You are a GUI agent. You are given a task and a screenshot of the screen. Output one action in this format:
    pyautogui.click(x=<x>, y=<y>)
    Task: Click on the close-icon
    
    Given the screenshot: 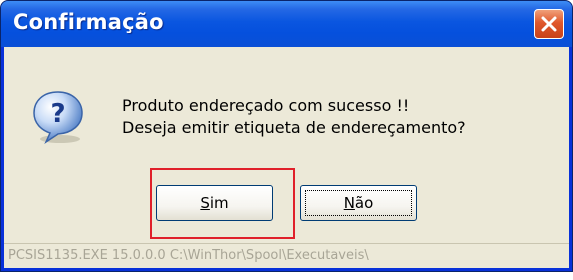 What is the action you would take?
    pyautogui.click(x=549, y=24)
    